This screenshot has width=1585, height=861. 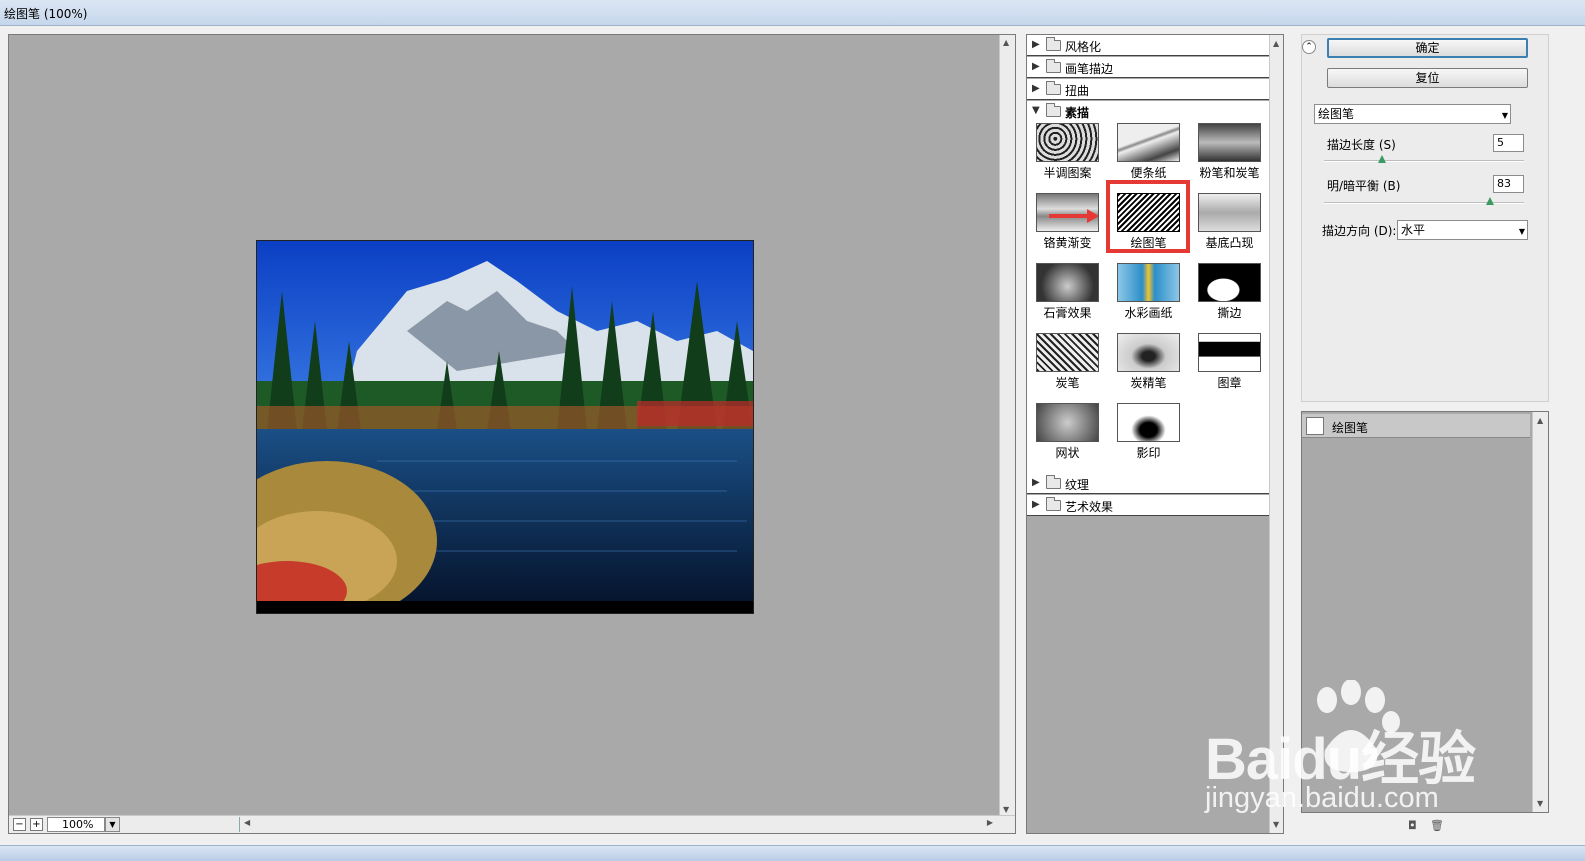 I want to click on thumbnail-label: 炭精笔, so click(x=1148, y=383).